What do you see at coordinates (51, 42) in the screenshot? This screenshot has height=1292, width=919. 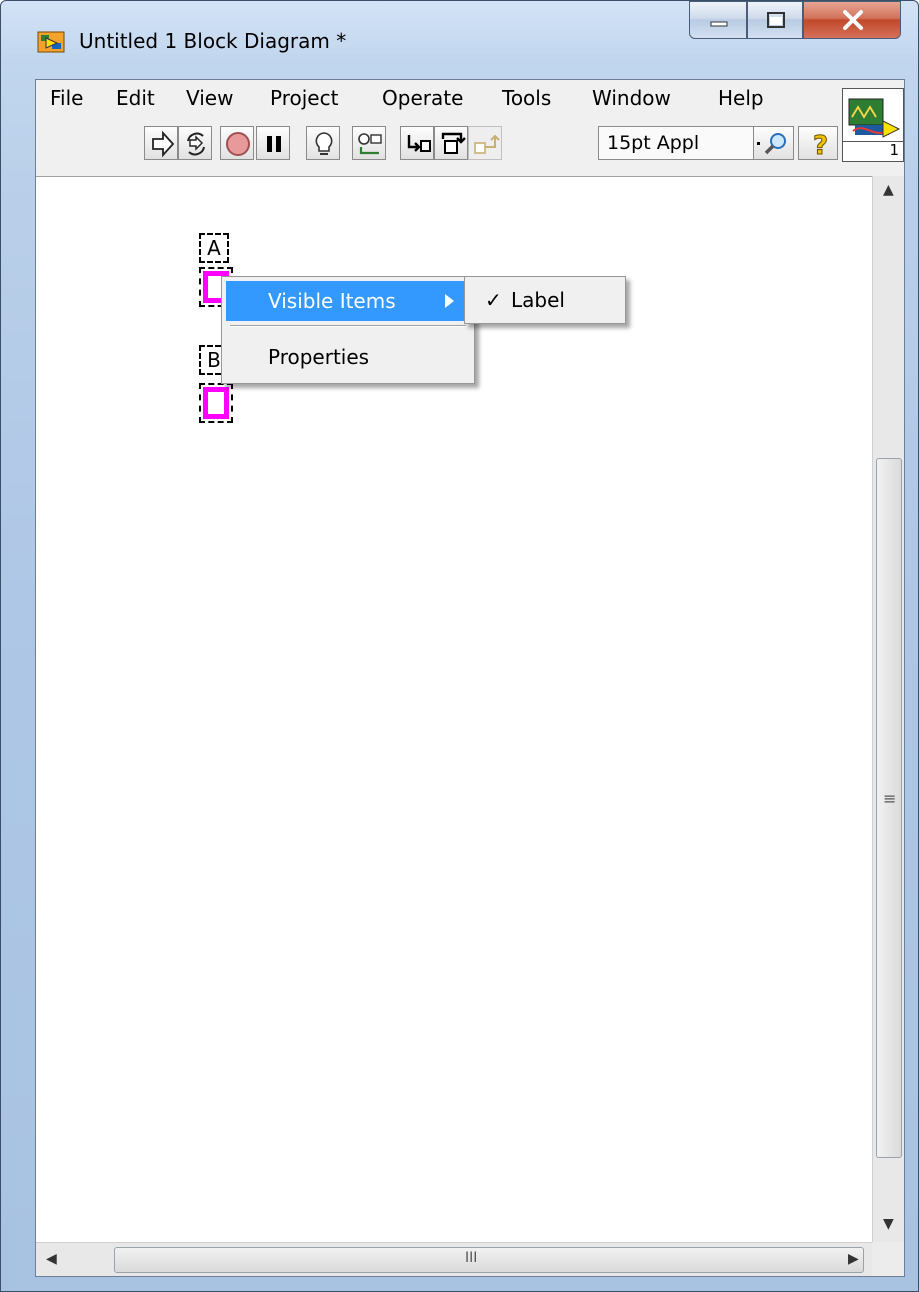 I see `labview-block-diagram-icon` at bounding box center [51, 42].